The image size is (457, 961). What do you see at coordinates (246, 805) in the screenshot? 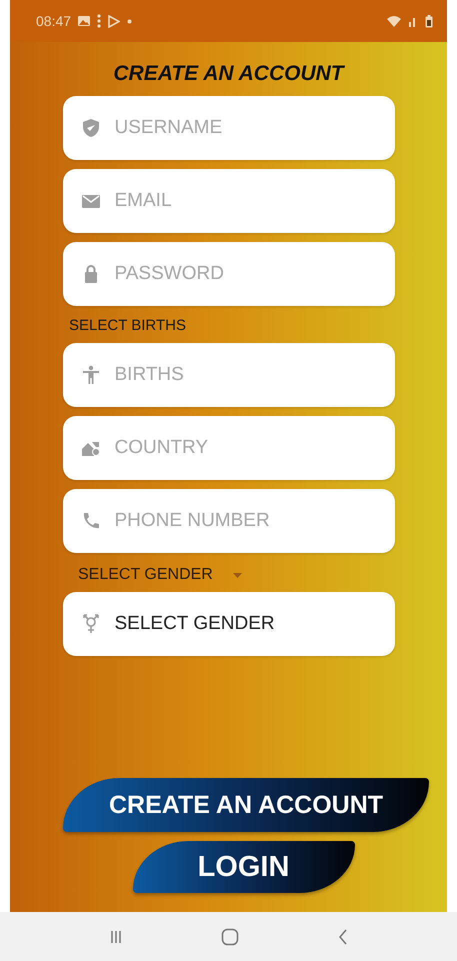
I see `create-account-button: CREATE AN ACCOUNT` at bounding box center [246, 805].